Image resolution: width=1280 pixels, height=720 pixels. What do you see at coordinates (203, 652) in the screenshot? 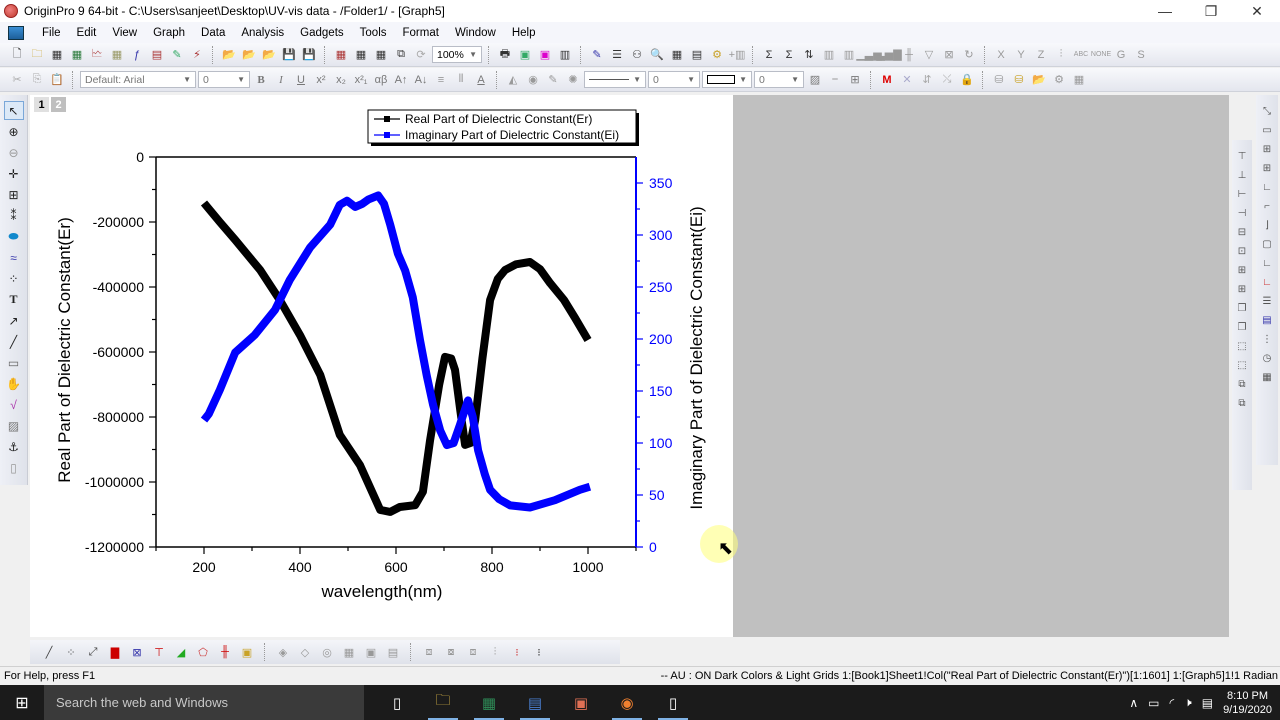
I see `pie-chart-icon: ⬠` at bounding box center [203, 652].